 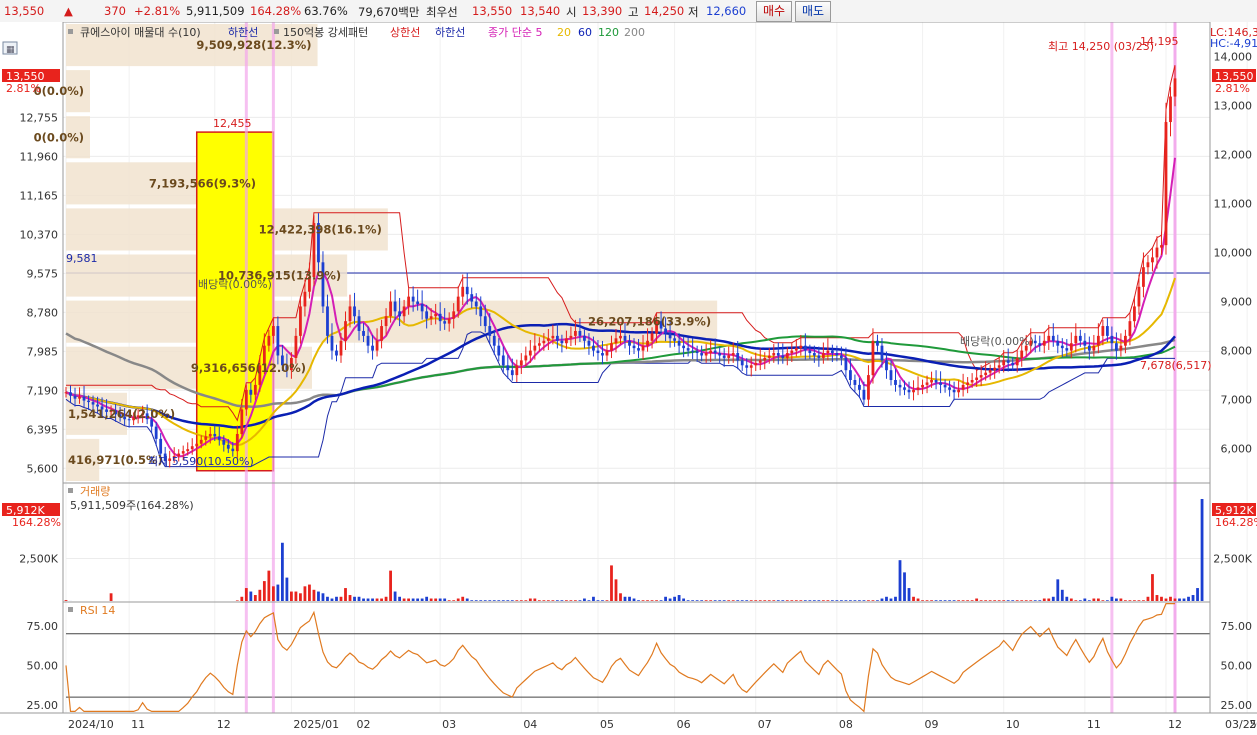 I want to click on legend-title: 큐에스아이 매물대 수(10), so click(x=140, y=32).